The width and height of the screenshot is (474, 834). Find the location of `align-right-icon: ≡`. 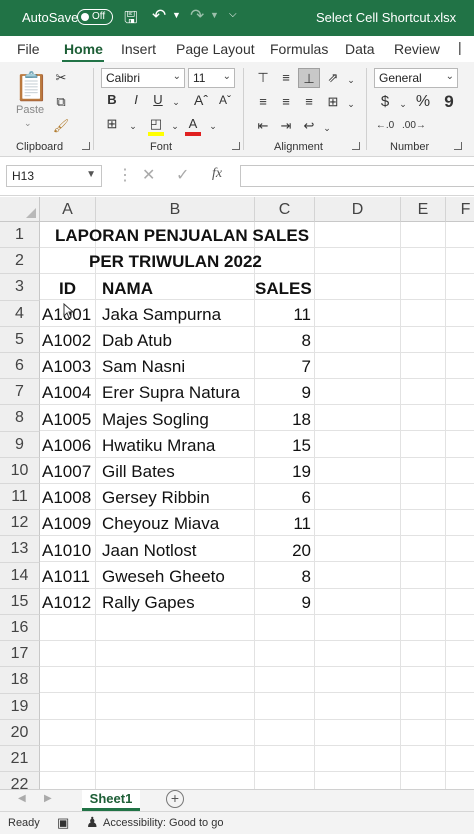

align-right-icon: ≡ is located at coordinates (309, 102).